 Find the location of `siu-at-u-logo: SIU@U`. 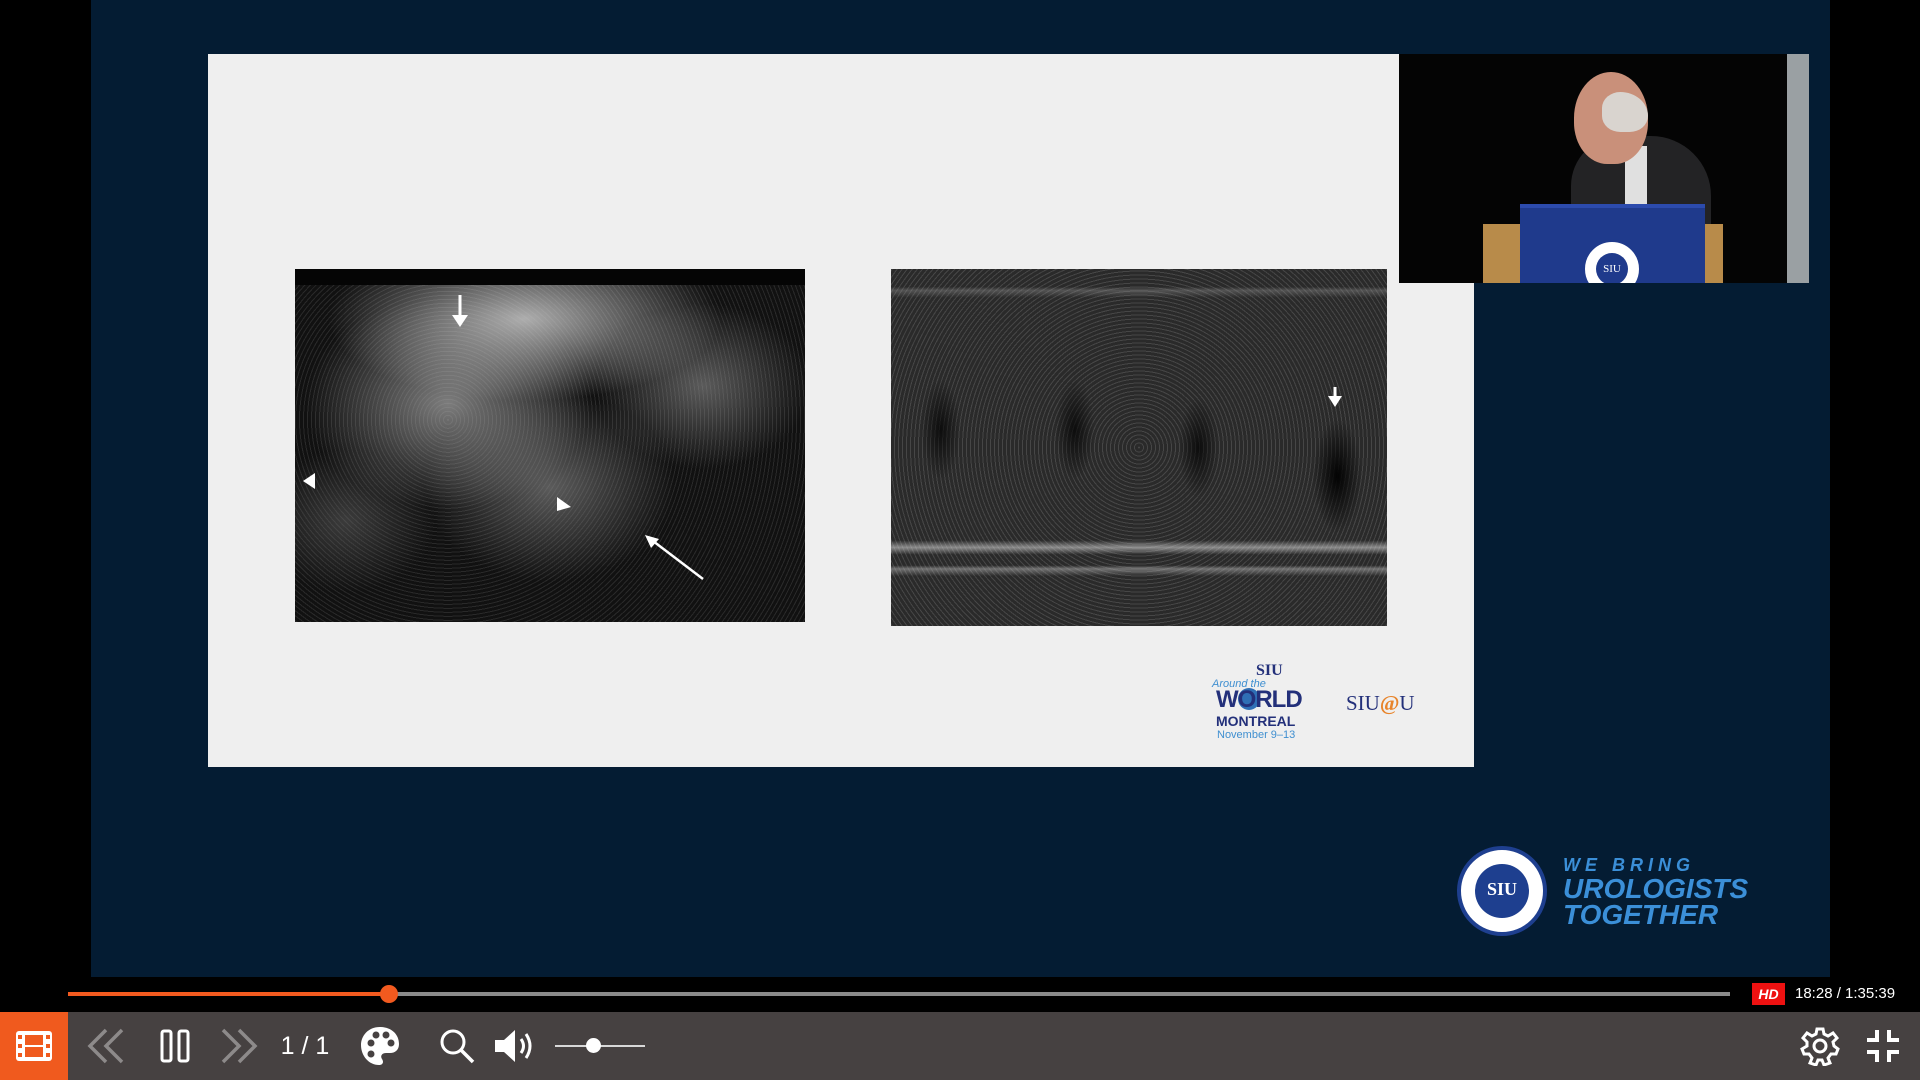

siu-at-u-logo: SIU@U is located at coordinates (1380, 703).